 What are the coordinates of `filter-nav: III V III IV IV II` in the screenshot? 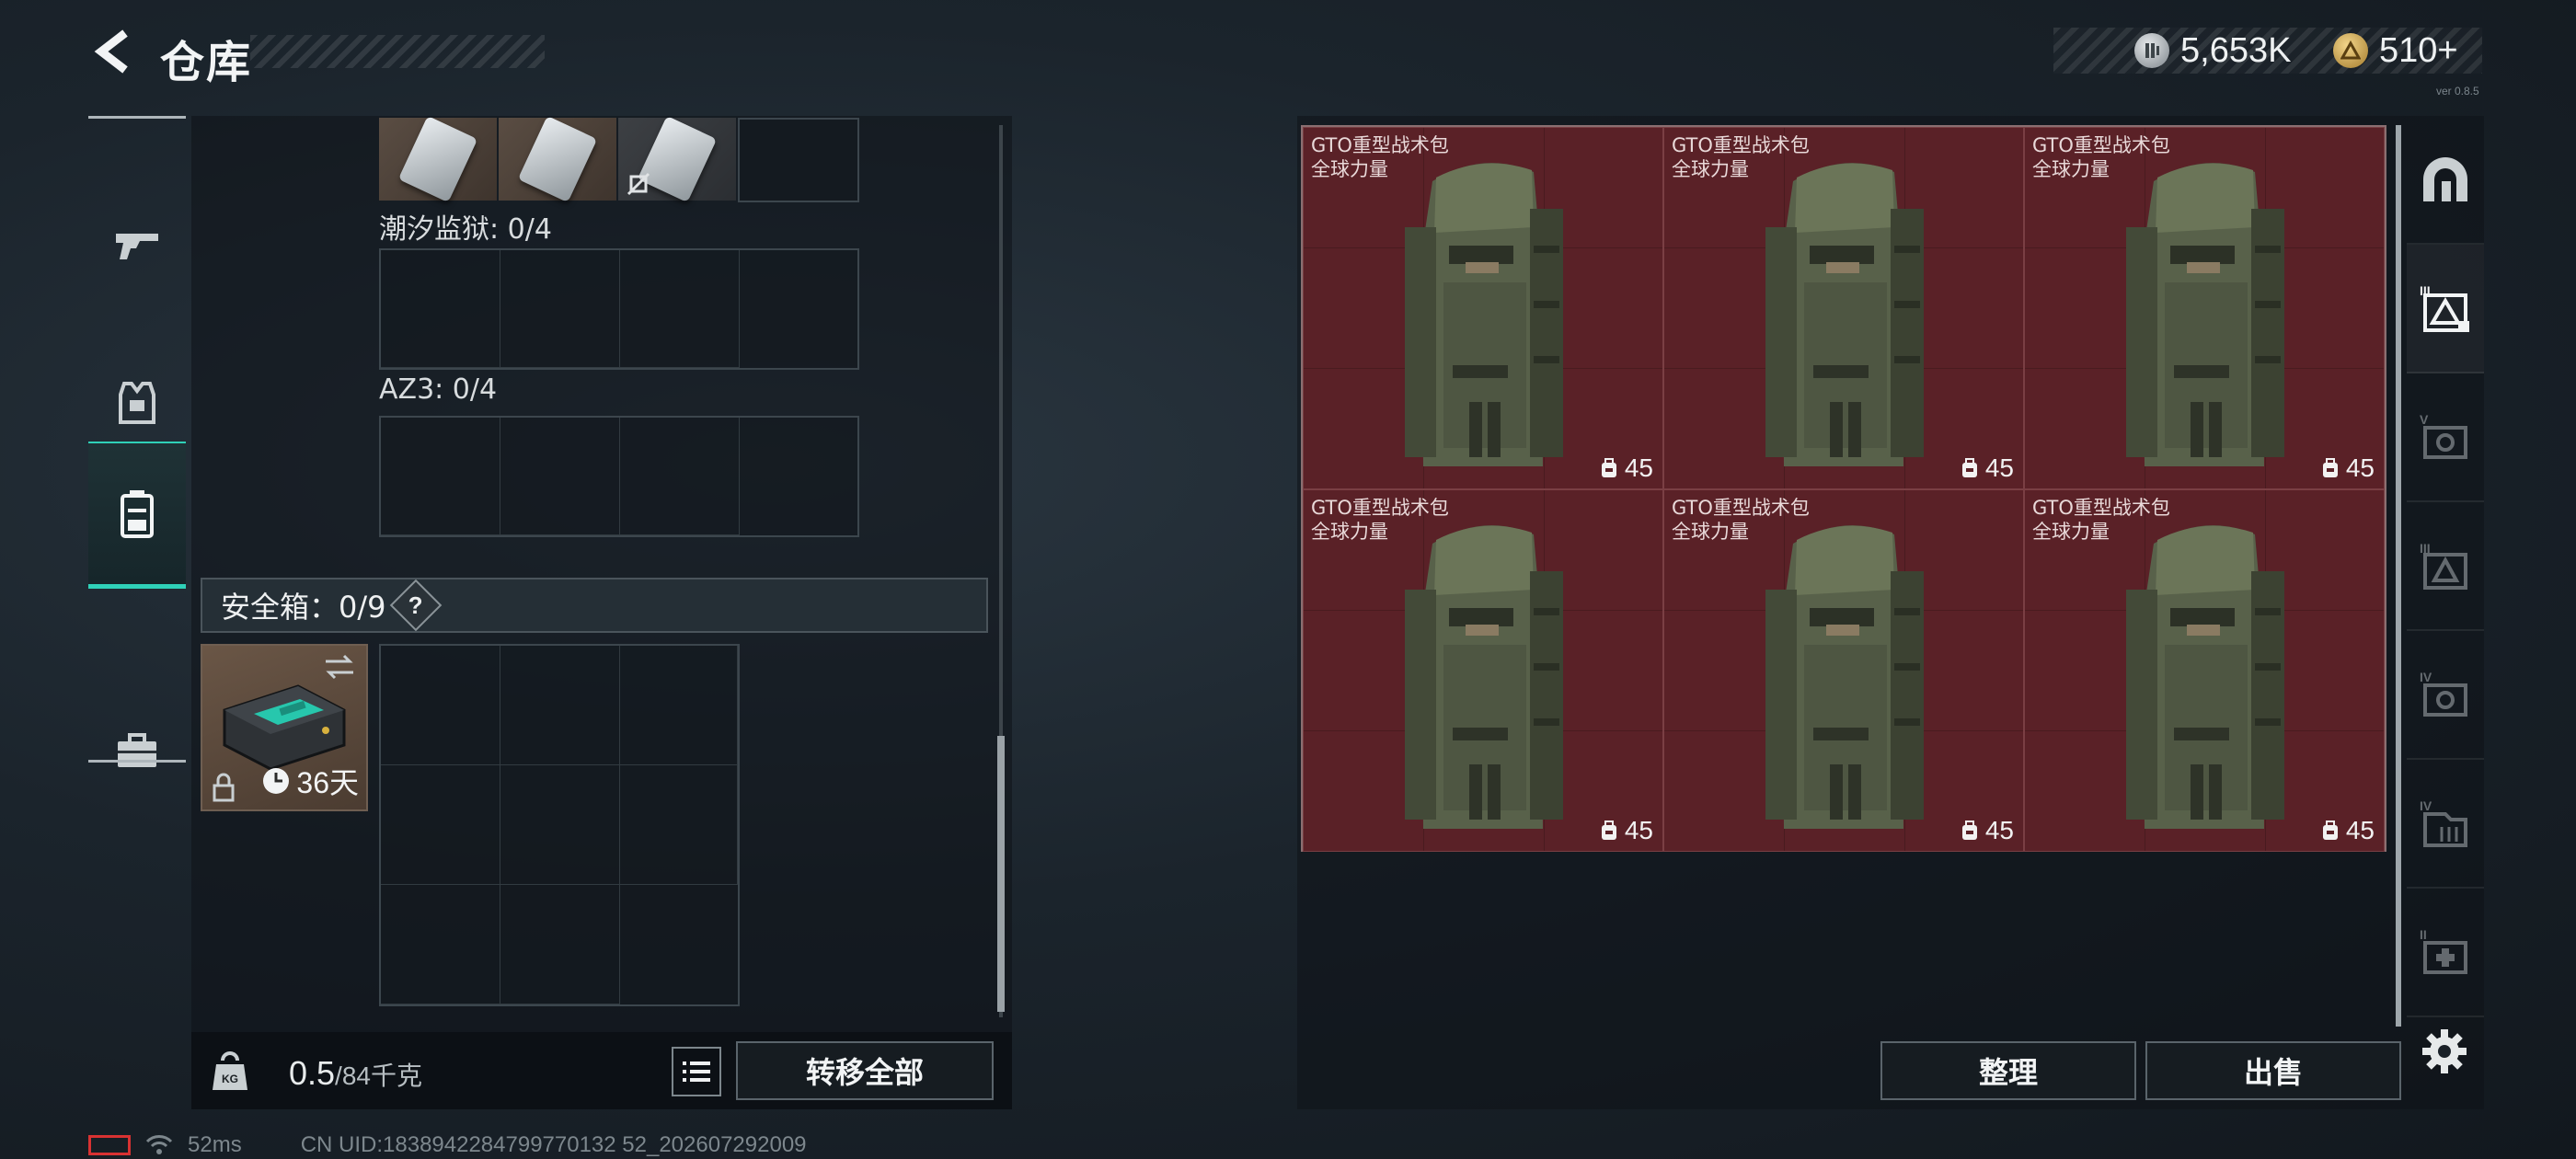 It's located at (2445, 576).